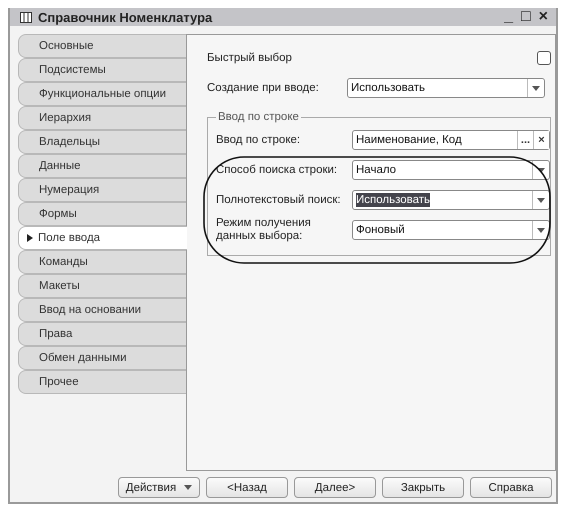  What do you see at coordinates (102, 166) in the screenshot?
I see `tab: Данные` at bounding box center [102, 166].